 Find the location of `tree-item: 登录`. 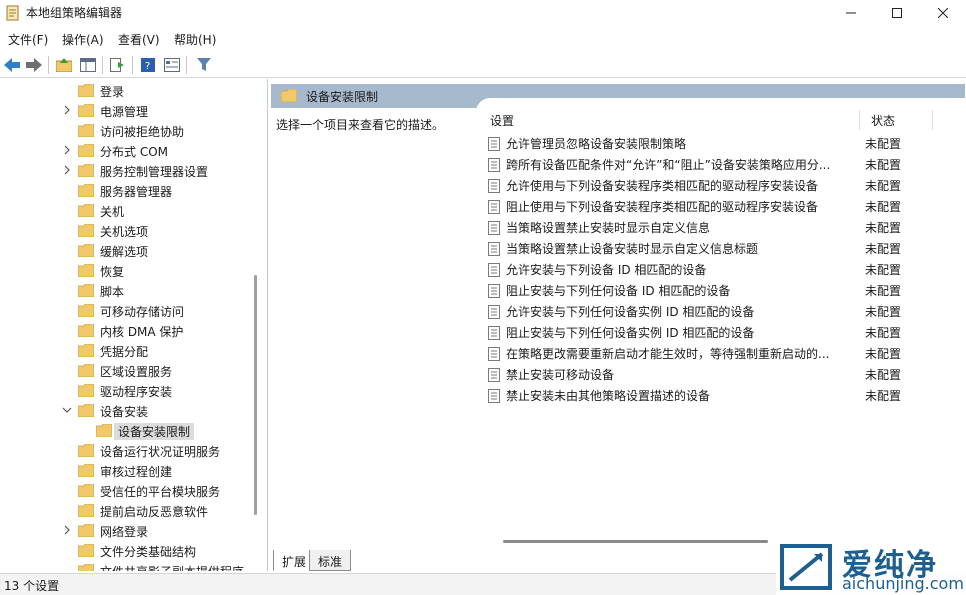

tree-item: 登录 is located at coordinates (125, 91).